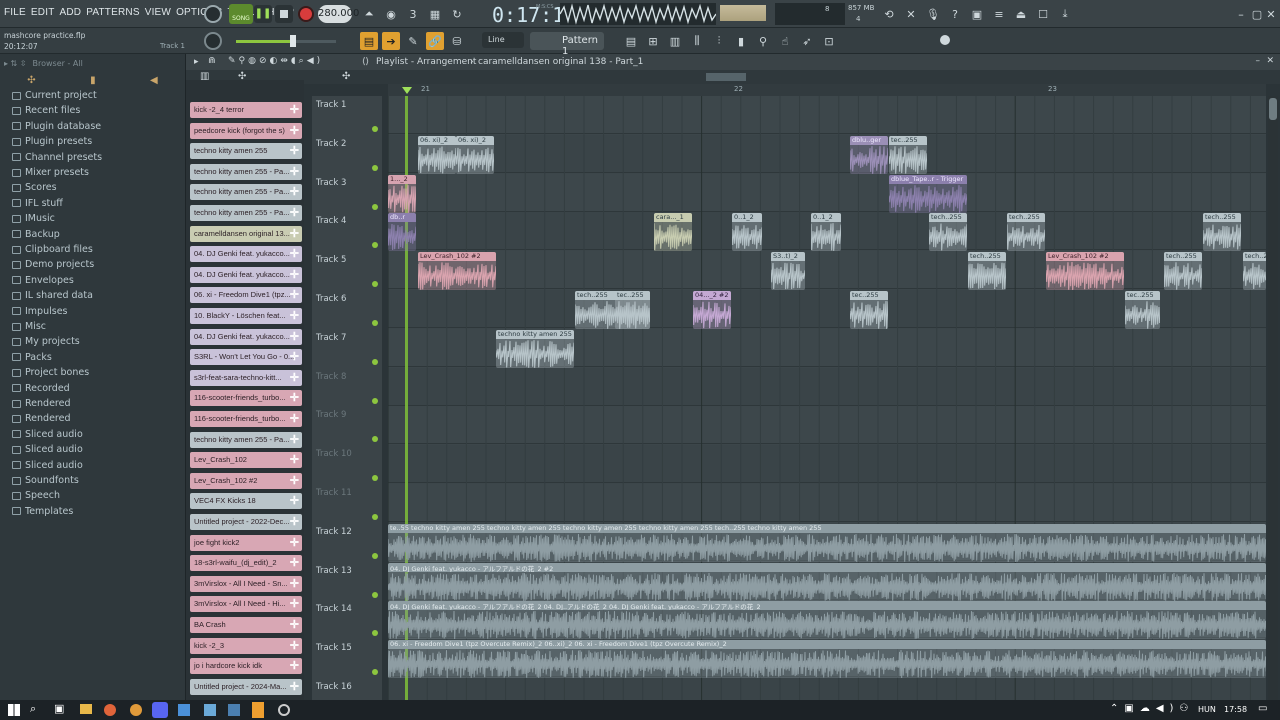  Describe the element at coordinates (184, 710) in the screenshot. I see `app-icon-blue` at that location.